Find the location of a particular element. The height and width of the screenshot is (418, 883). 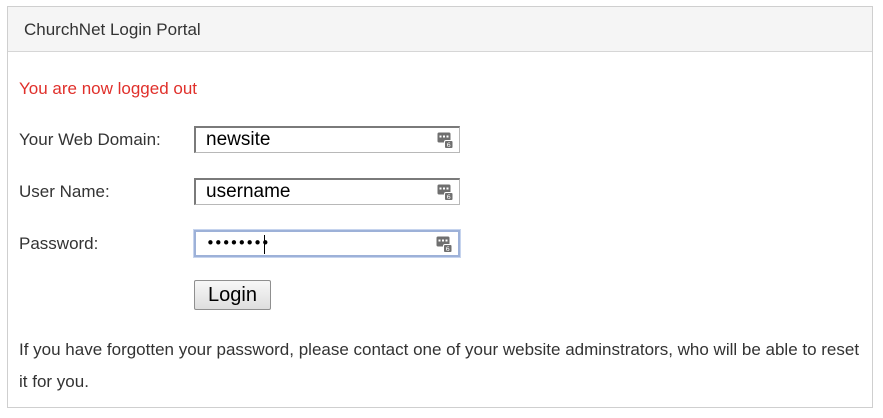

logout-status-message: You are now logged out is located at coordinates (108, 88).